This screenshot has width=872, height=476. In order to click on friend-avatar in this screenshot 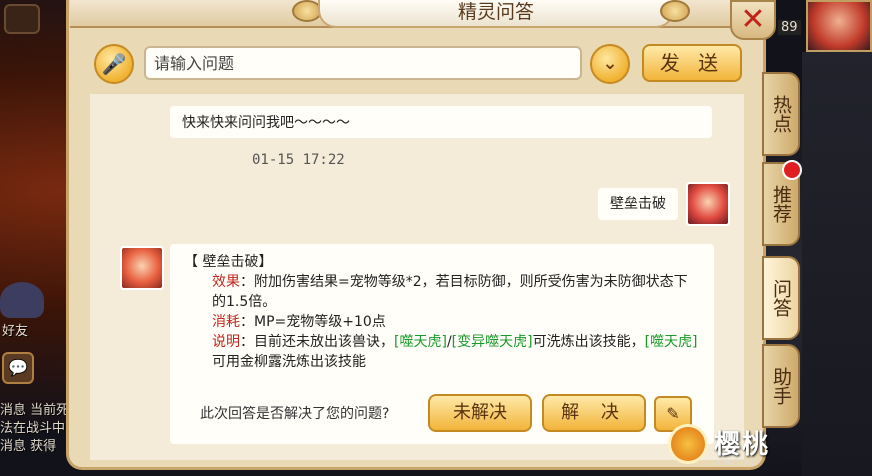, I will do `click(22, 300)`.